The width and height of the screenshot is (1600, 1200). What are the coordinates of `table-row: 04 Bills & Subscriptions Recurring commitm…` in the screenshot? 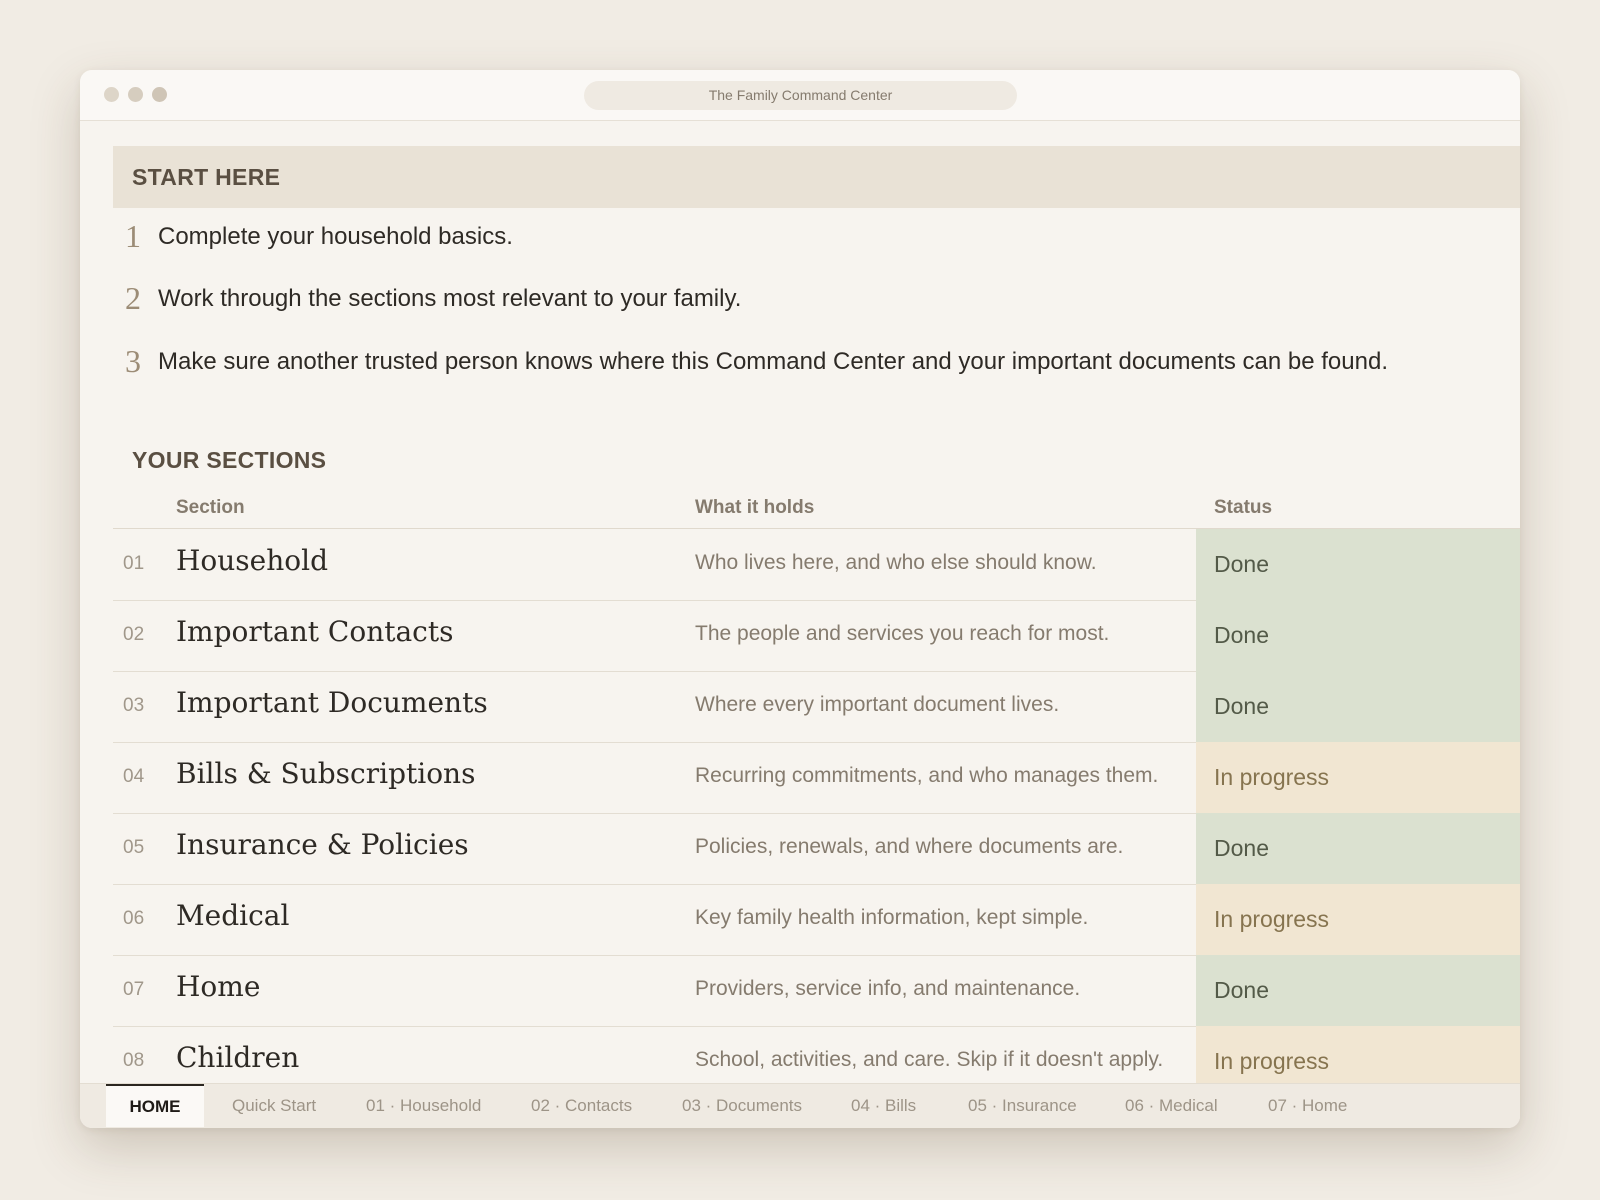 It's located at (816, 778).